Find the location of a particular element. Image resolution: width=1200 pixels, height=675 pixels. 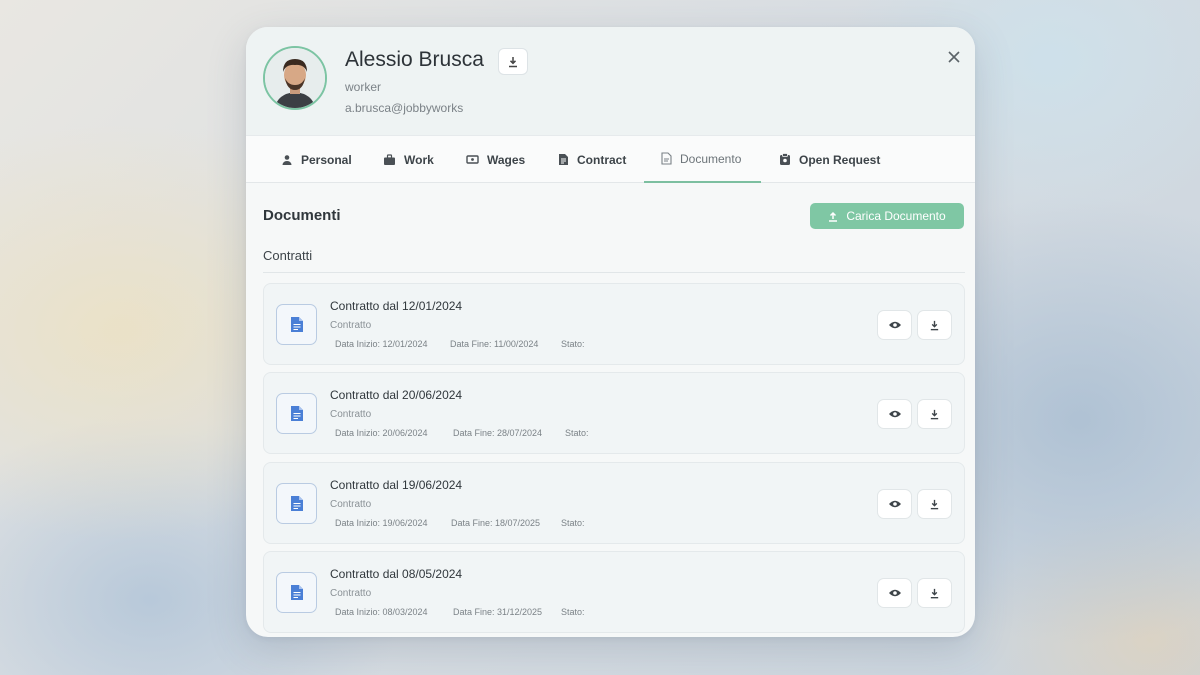

tab-work: Work is located at coordinates (408, 159).